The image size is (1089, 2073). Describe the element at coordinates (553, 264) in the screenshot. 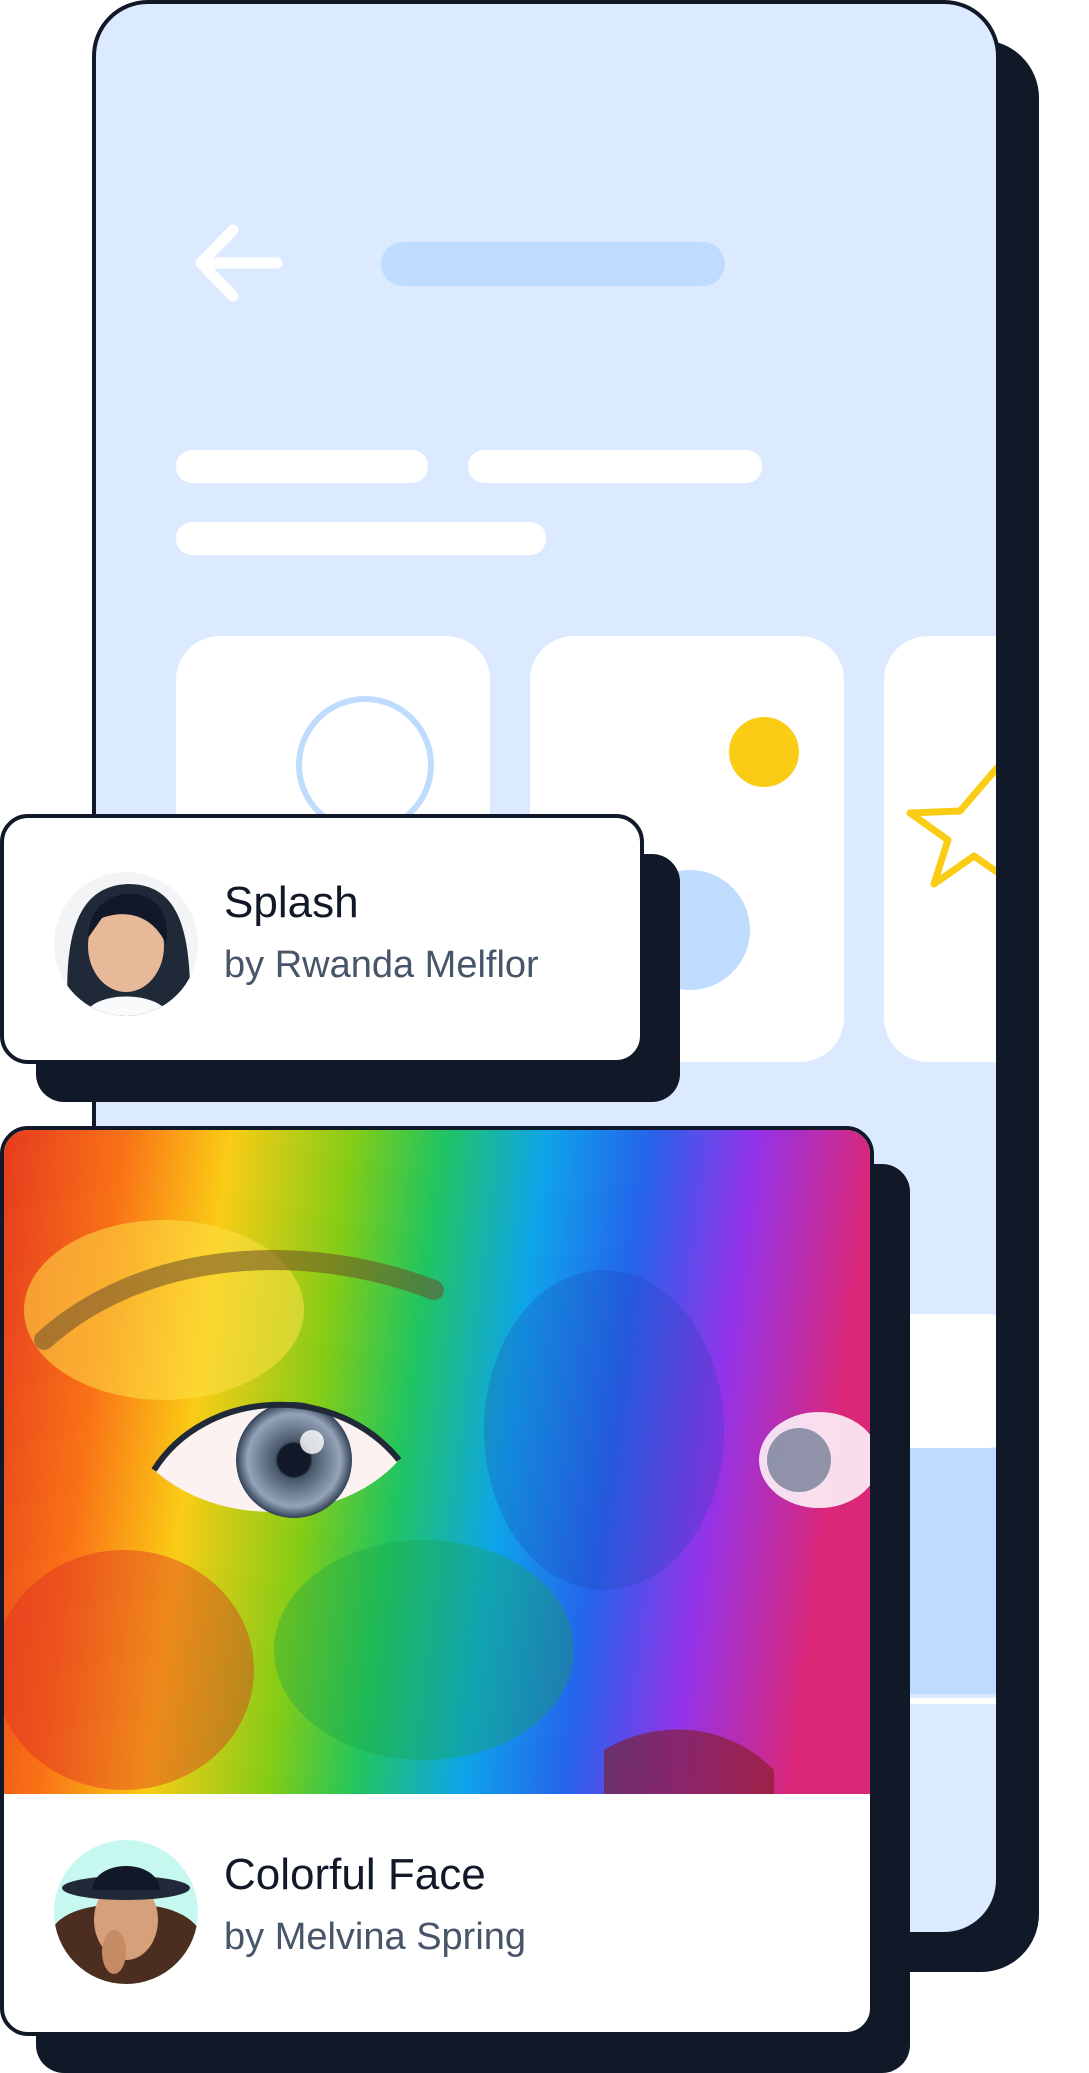

I see `title-placeholder` at that location.